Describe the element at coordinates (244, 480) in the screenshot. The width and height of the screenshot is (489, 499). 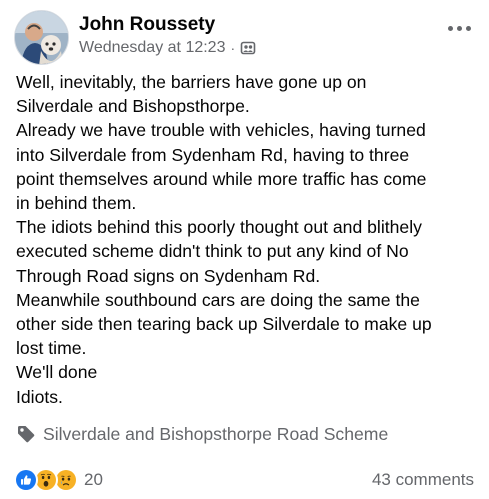
I see `post-footer: 20 43 comments` at that location.